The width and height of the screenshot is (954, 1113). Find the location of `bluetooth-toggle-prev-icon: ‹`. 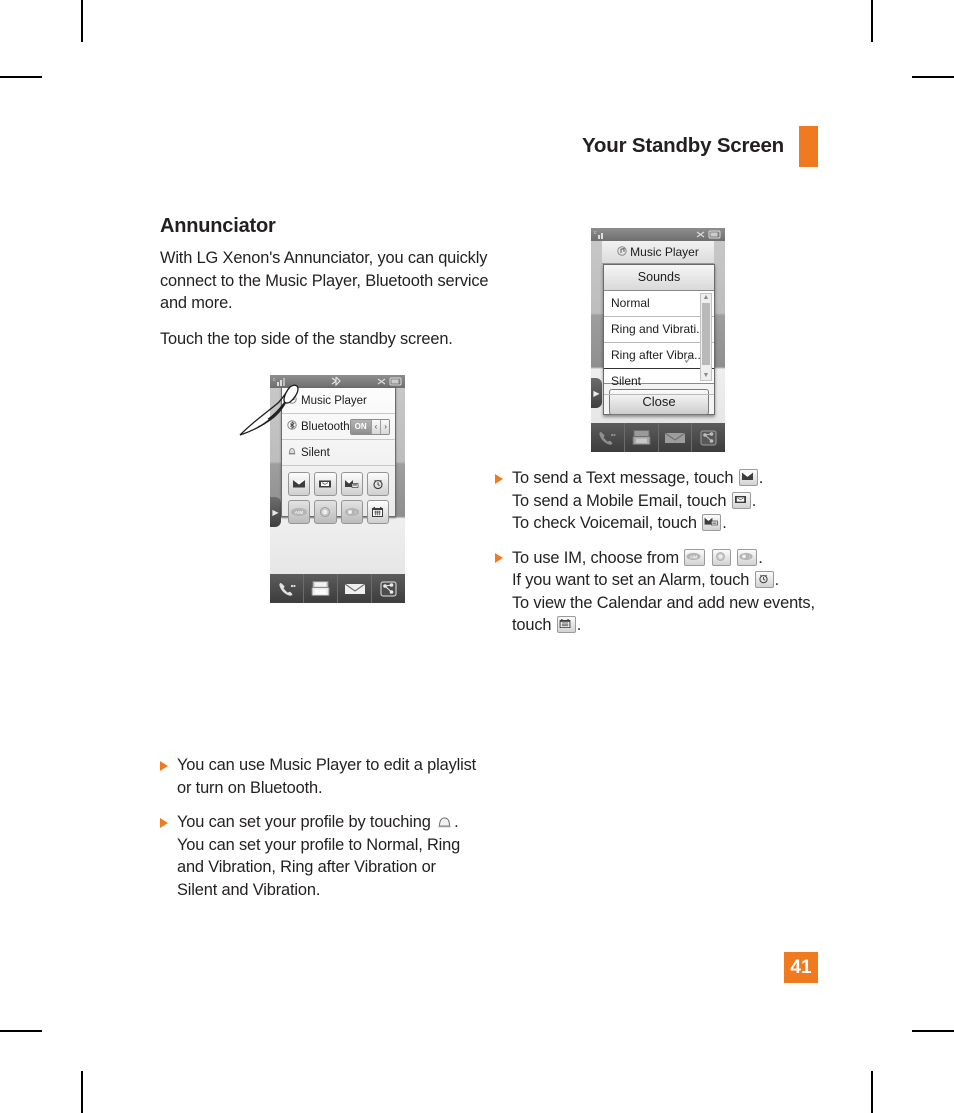

bluetooth-toggle-prev-icon: ‹ is located at coordinates (375, 426).